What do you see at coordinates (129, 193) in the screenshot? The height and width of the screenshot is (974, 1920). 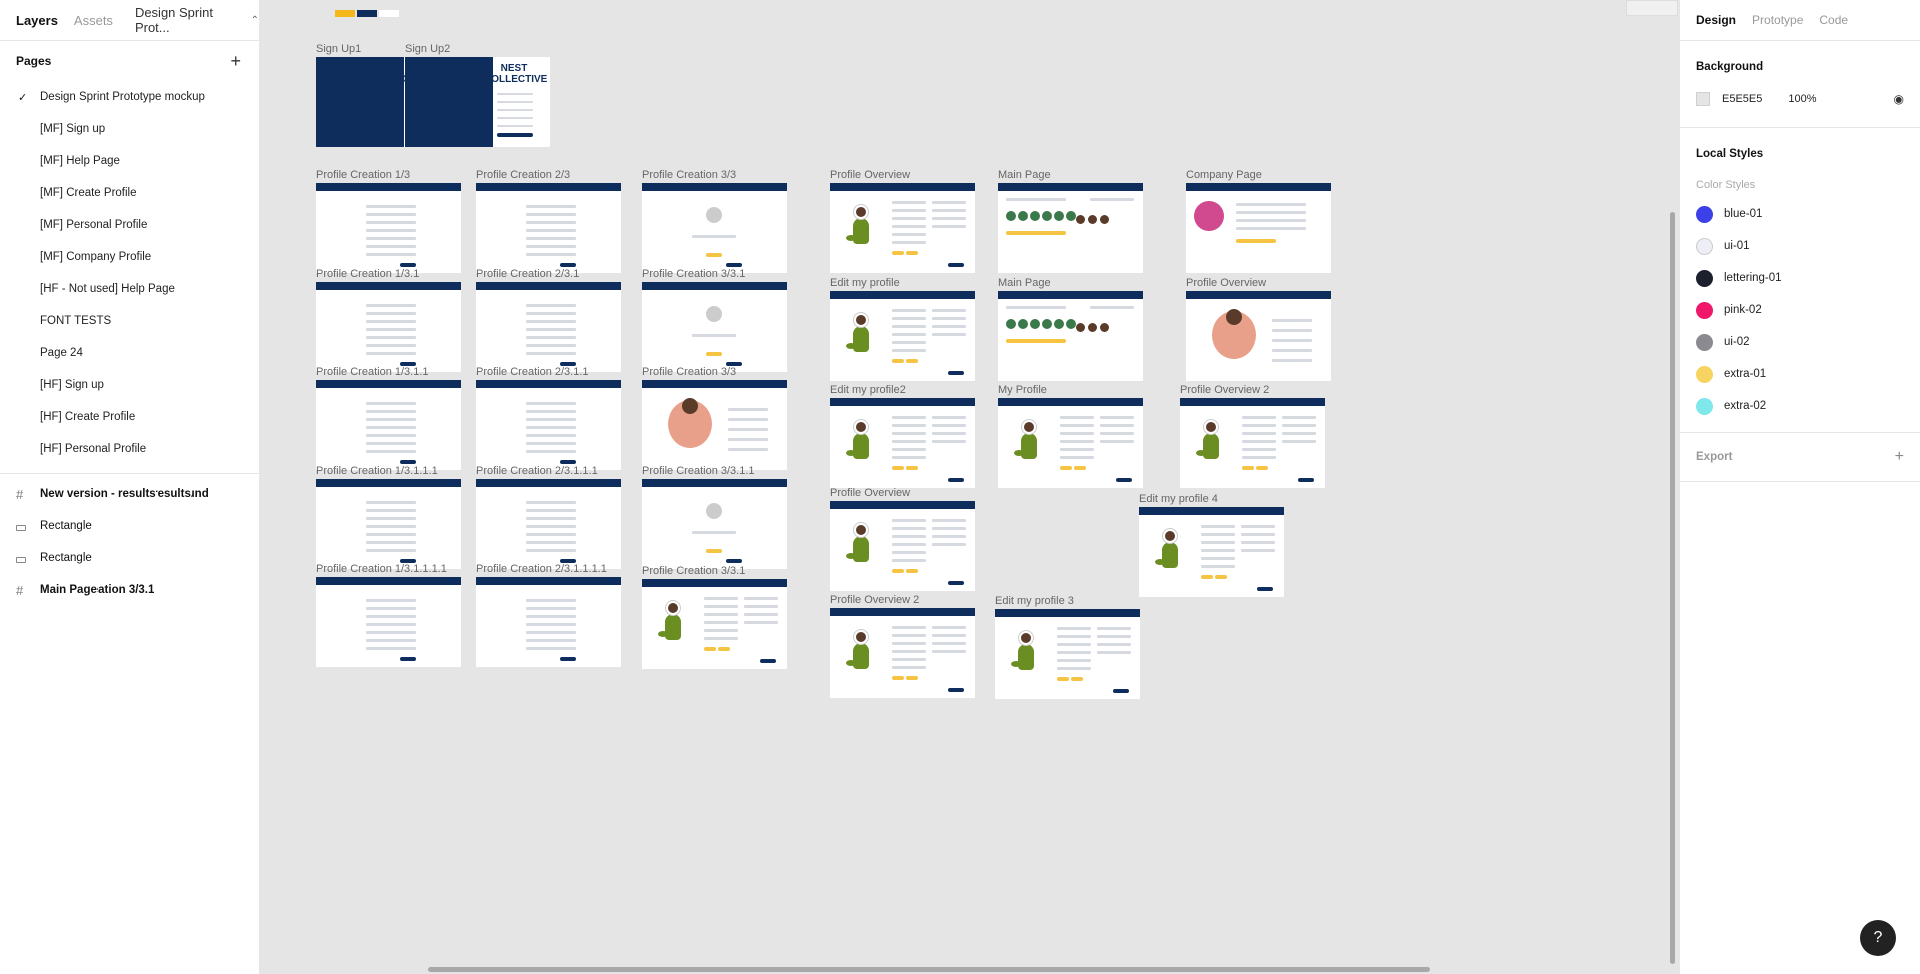 I see `page-item: [MF] Create Profile` at bounding box center [129, 193].